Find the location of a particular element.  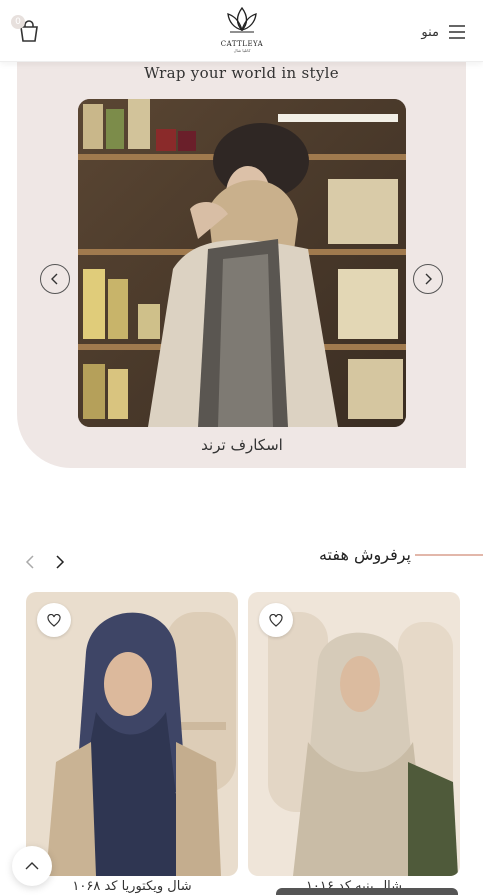

hamburger-icon is located at coordinates (457, 32).